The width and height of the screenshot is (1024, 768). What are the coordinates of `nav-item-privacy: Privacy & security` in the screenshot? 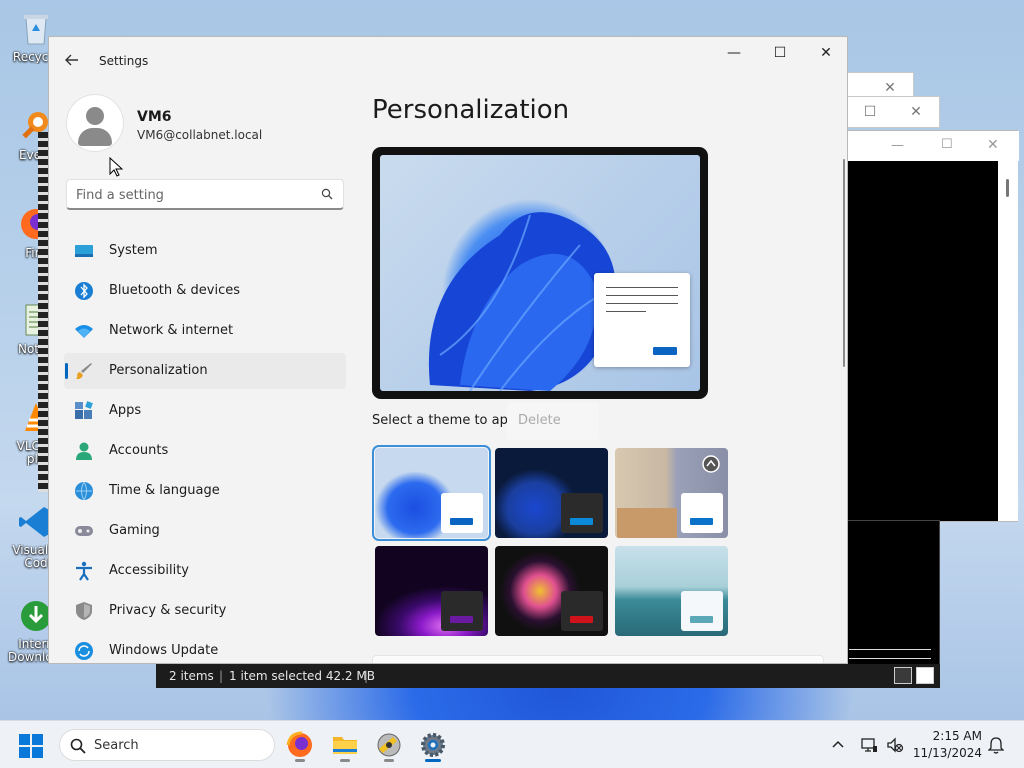 It's located at (205, 611).